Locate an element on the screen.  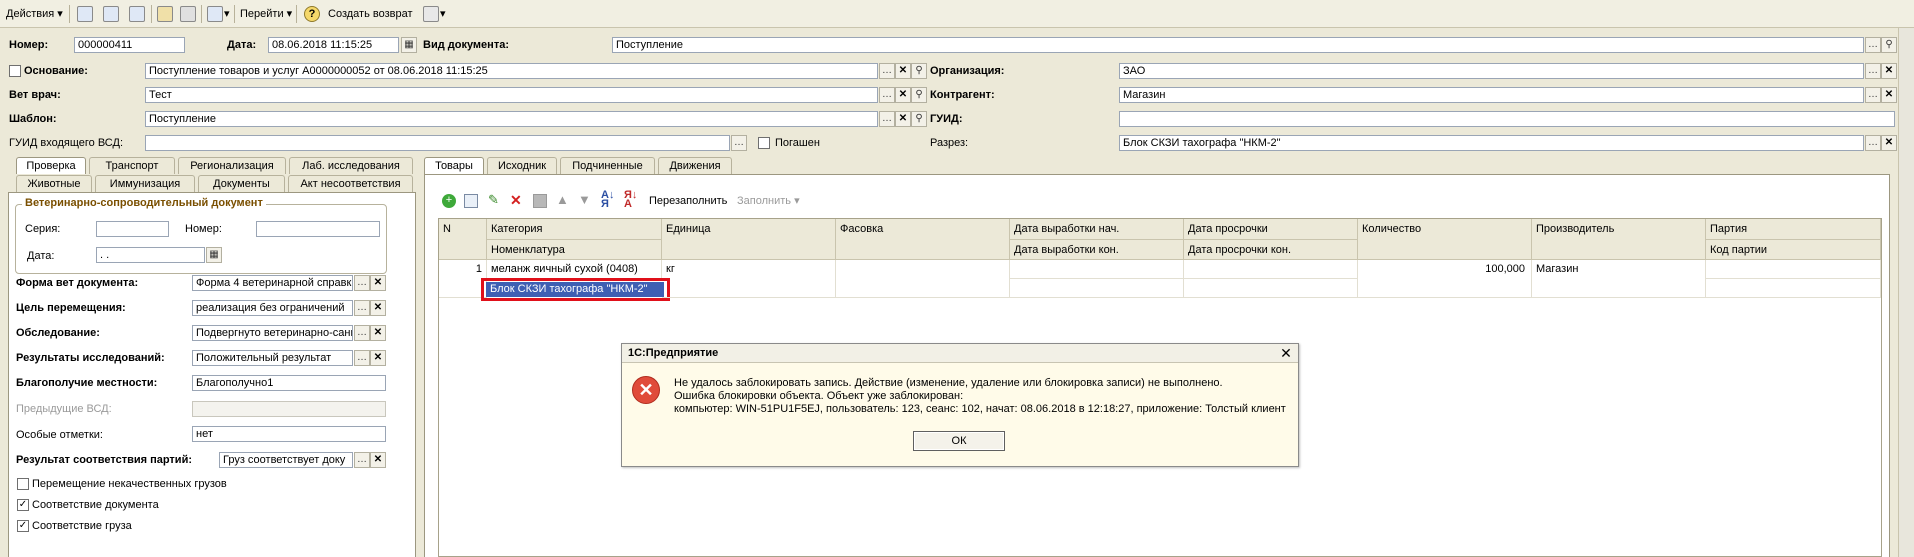
window-scrollbar is located at coordinates (1906, 292).